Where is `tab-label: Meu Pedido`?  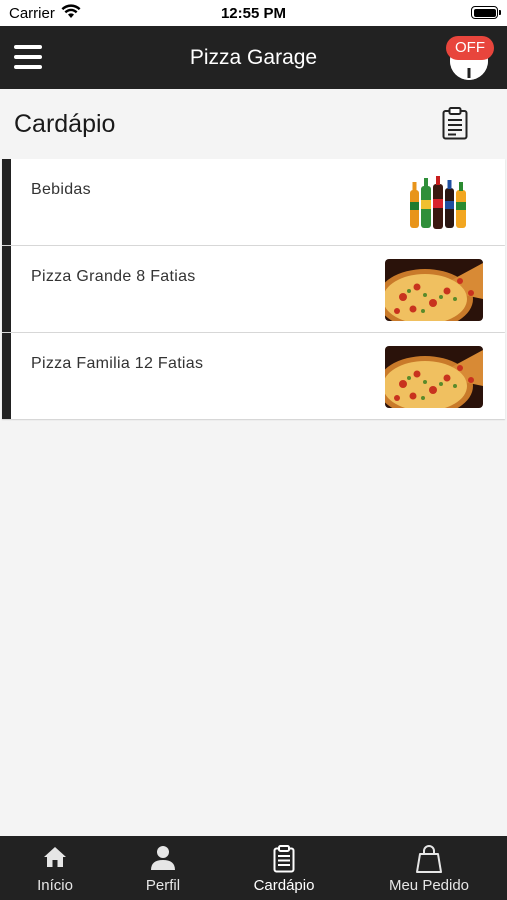
tab-label: Meu Pedido is located at coordinates (429, 885).